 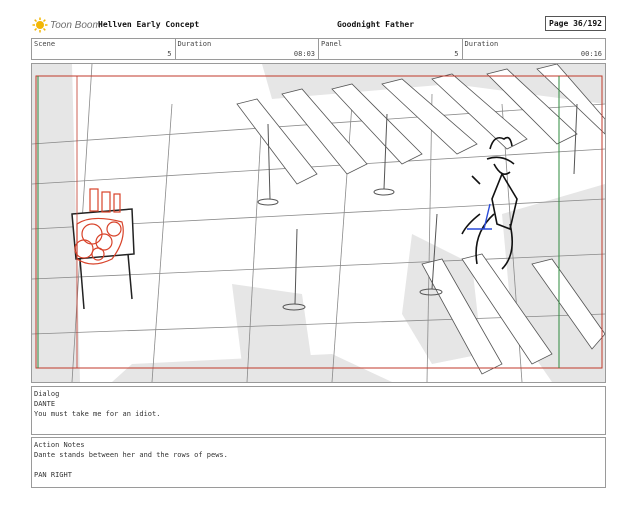 I want to click on dialog-line: You must take me for an idiot., so click(x=97, y=414).